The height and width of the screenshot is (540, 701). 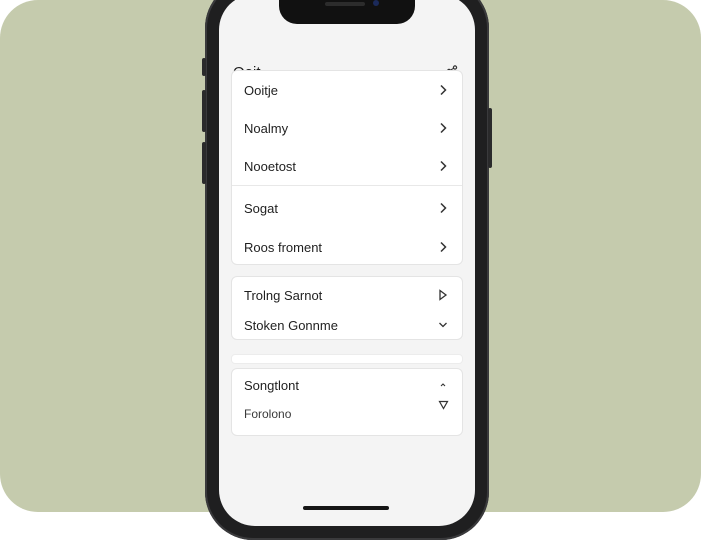 I want to click on volume-down-button, so click(x=204, y=163).